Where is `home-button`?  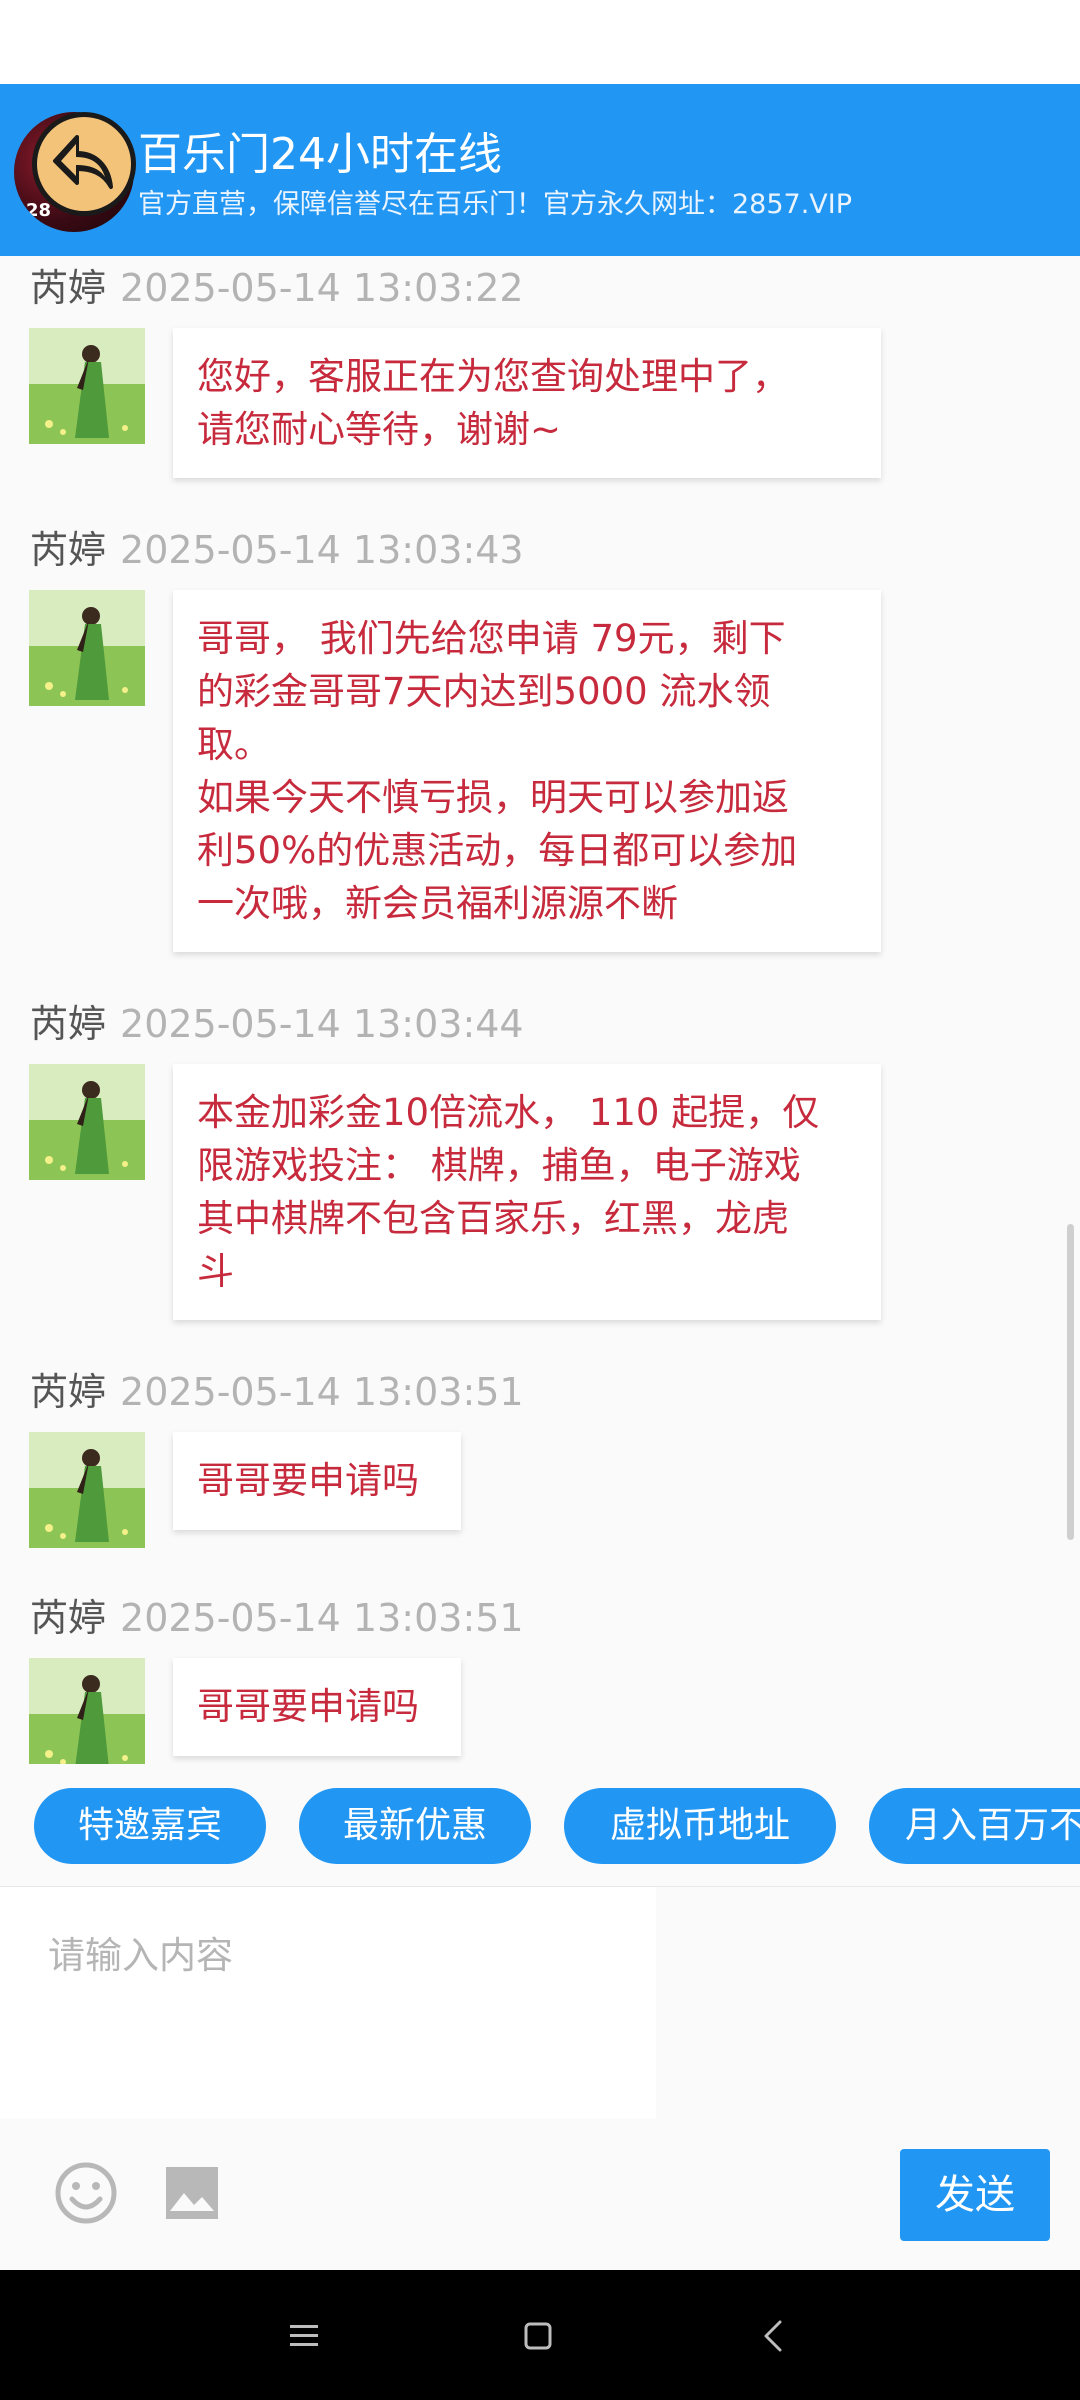
home-button is located at coordinates (538, 2336).